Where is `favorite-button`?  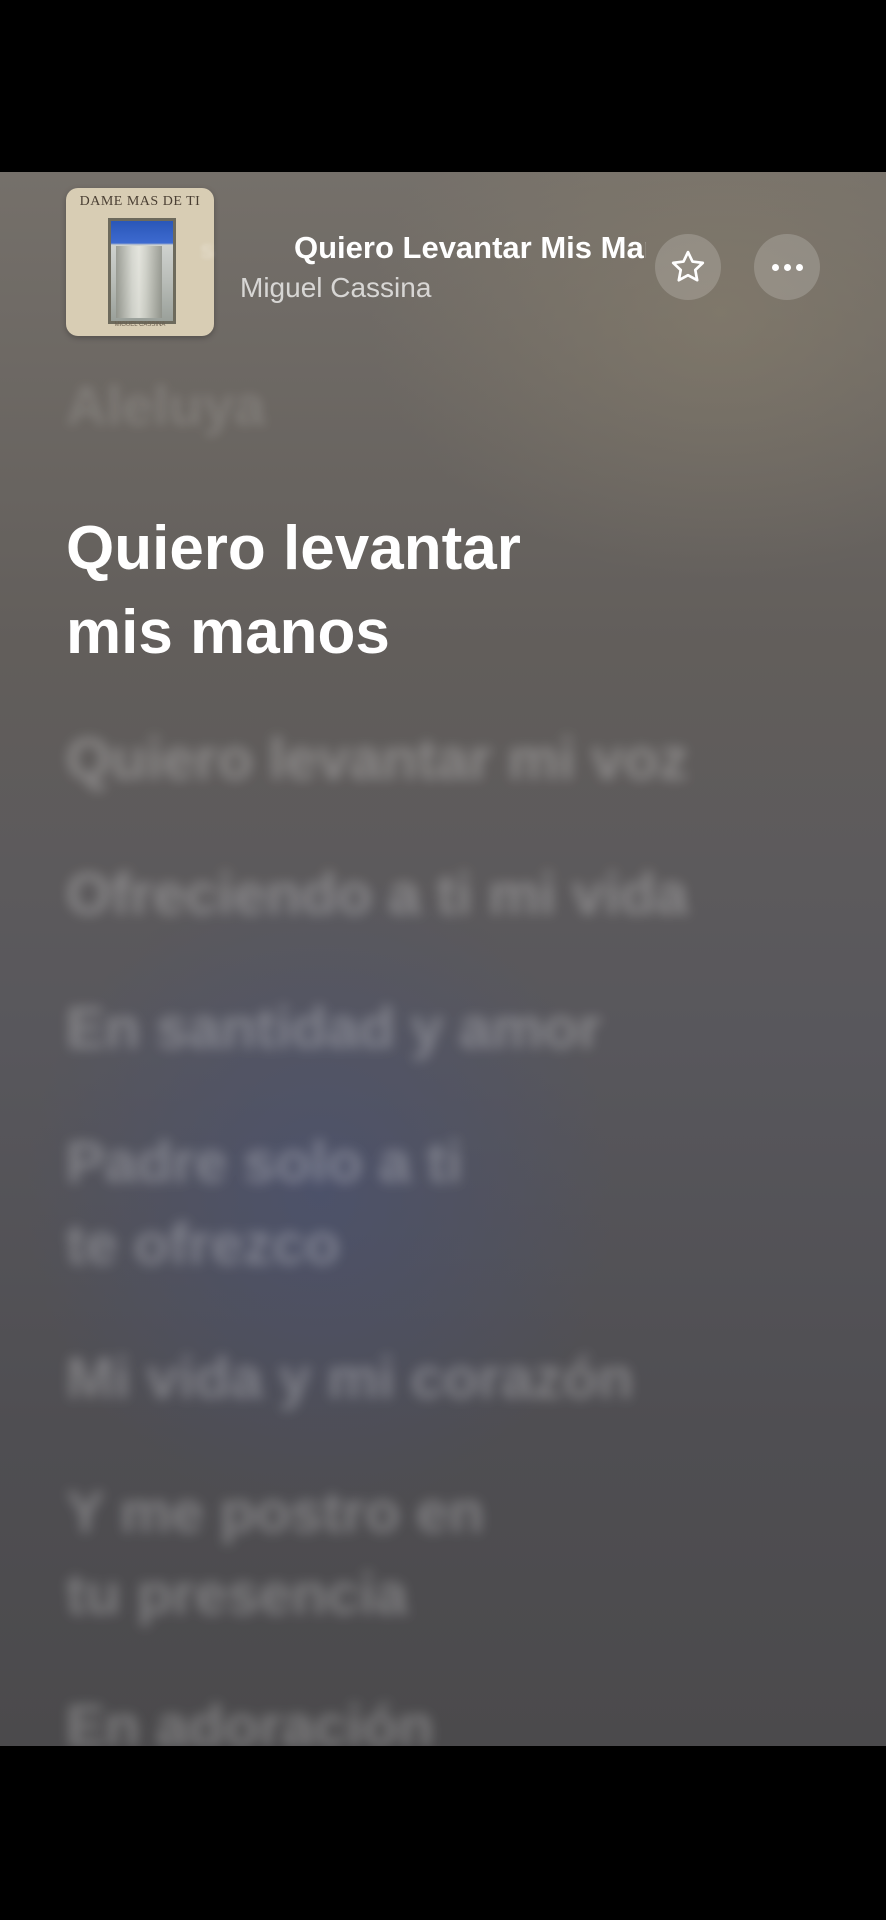 favorite-button is located at coordinates (688, 267).